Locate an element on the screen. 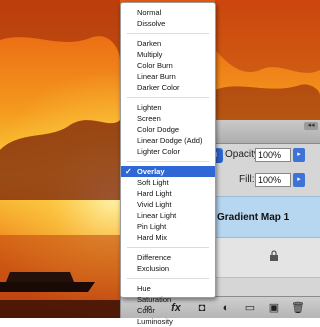  menu-item-overlay: Overlay ✓ is located at coordinates (168, 171).